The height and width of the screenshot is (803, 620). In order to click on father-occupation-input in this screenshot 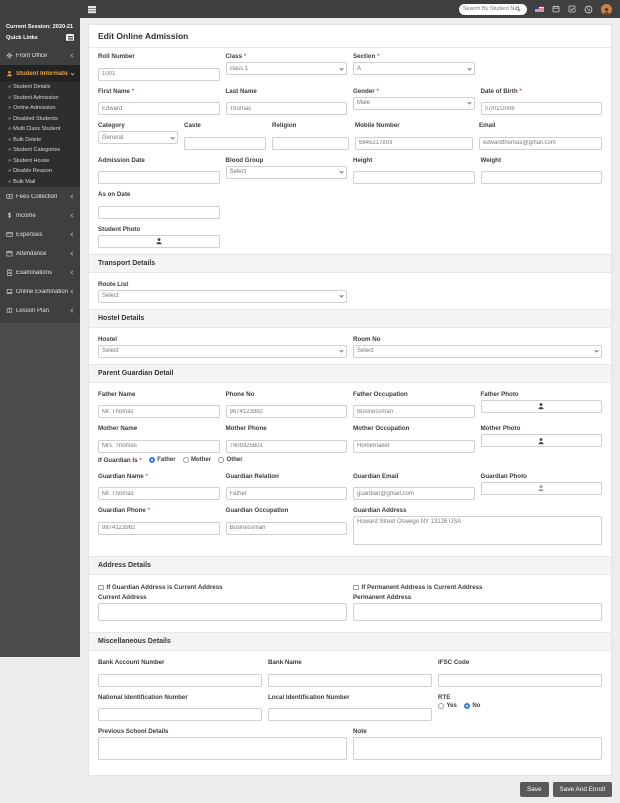, I will do `click(414, 411)`.